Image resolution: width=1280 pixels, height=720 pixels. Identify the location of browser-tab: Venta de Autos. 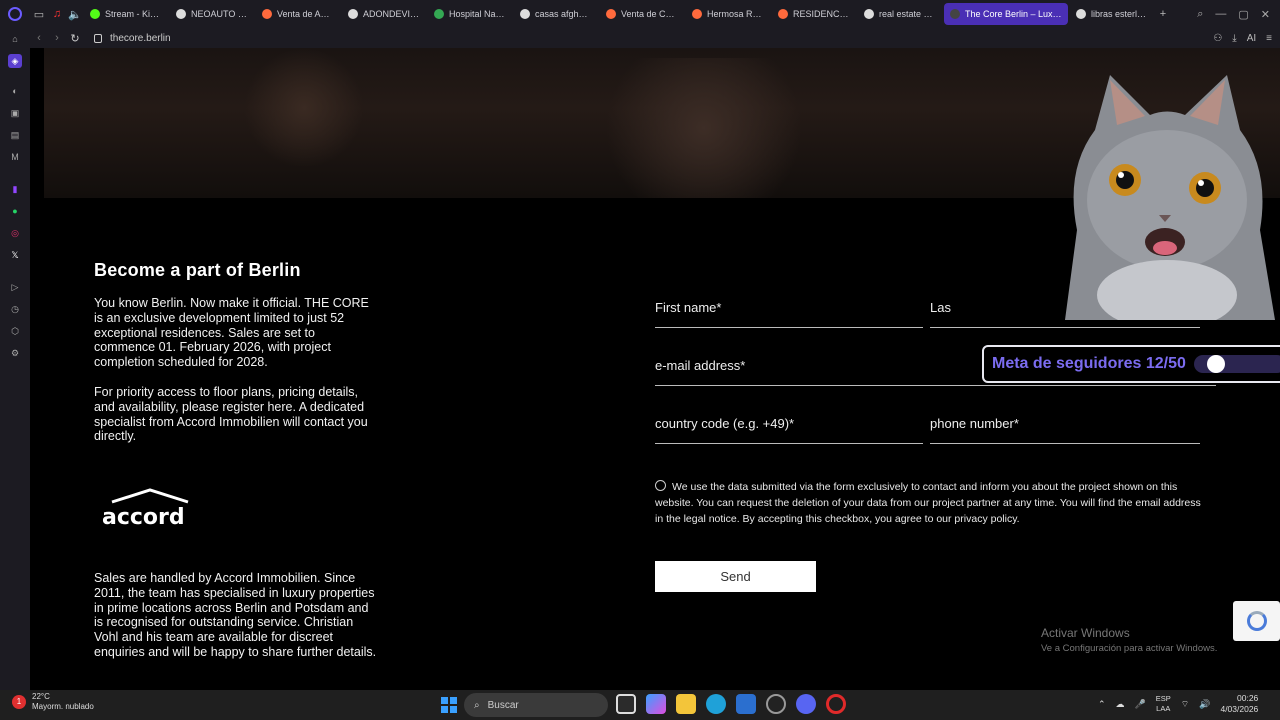
(298, 14).